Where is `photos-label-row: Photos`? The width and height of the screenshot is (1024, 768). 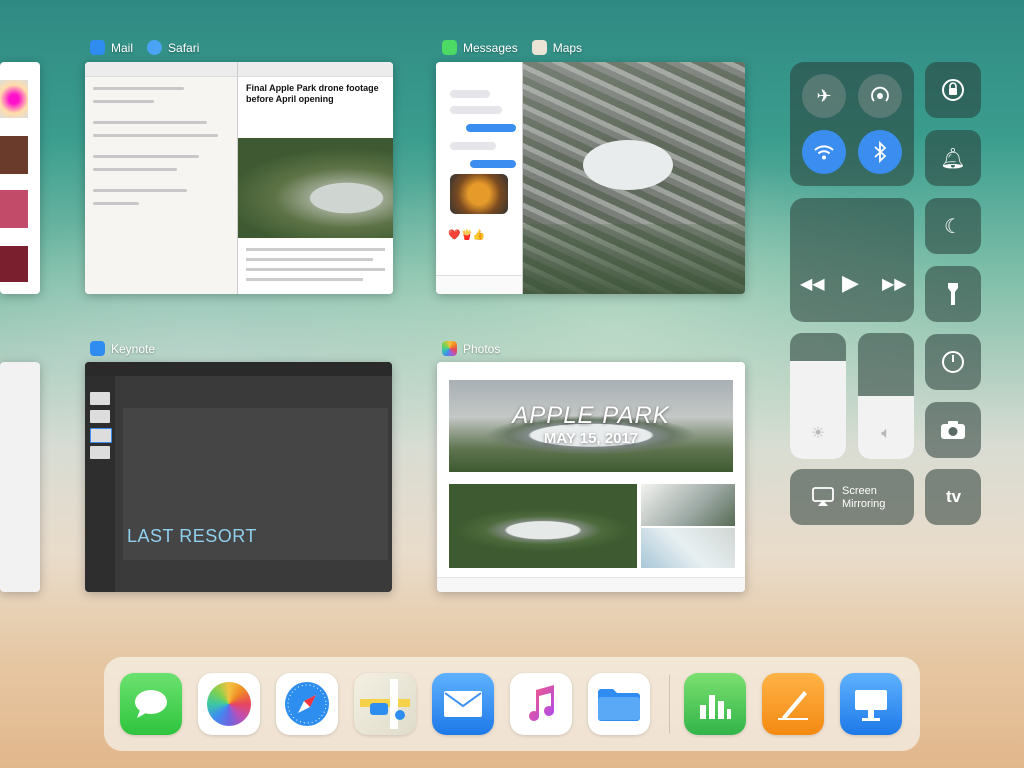 photos-label-row: Photos is located at coordinates (471, 348).